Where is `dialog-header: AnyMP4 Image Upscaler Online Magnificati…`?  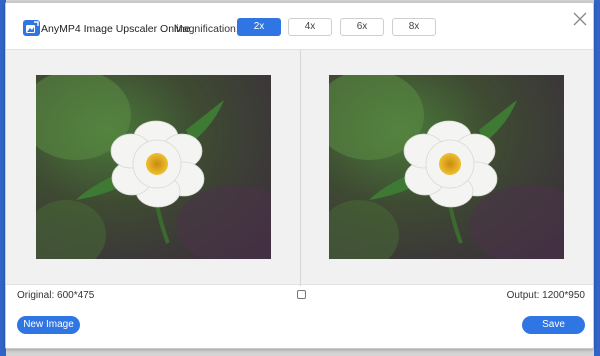 dialog-header: AnyMP4 Image Upscaler Online Magnificati… is located at coordinates (299, 26).